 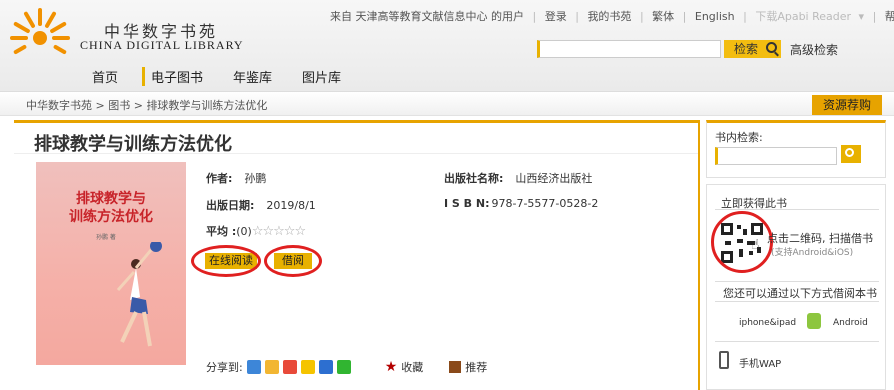 What do you see at coordinates (219, 178) in the screenshot?
I see `author-label: 作者:` at bounding box center [219, 178].